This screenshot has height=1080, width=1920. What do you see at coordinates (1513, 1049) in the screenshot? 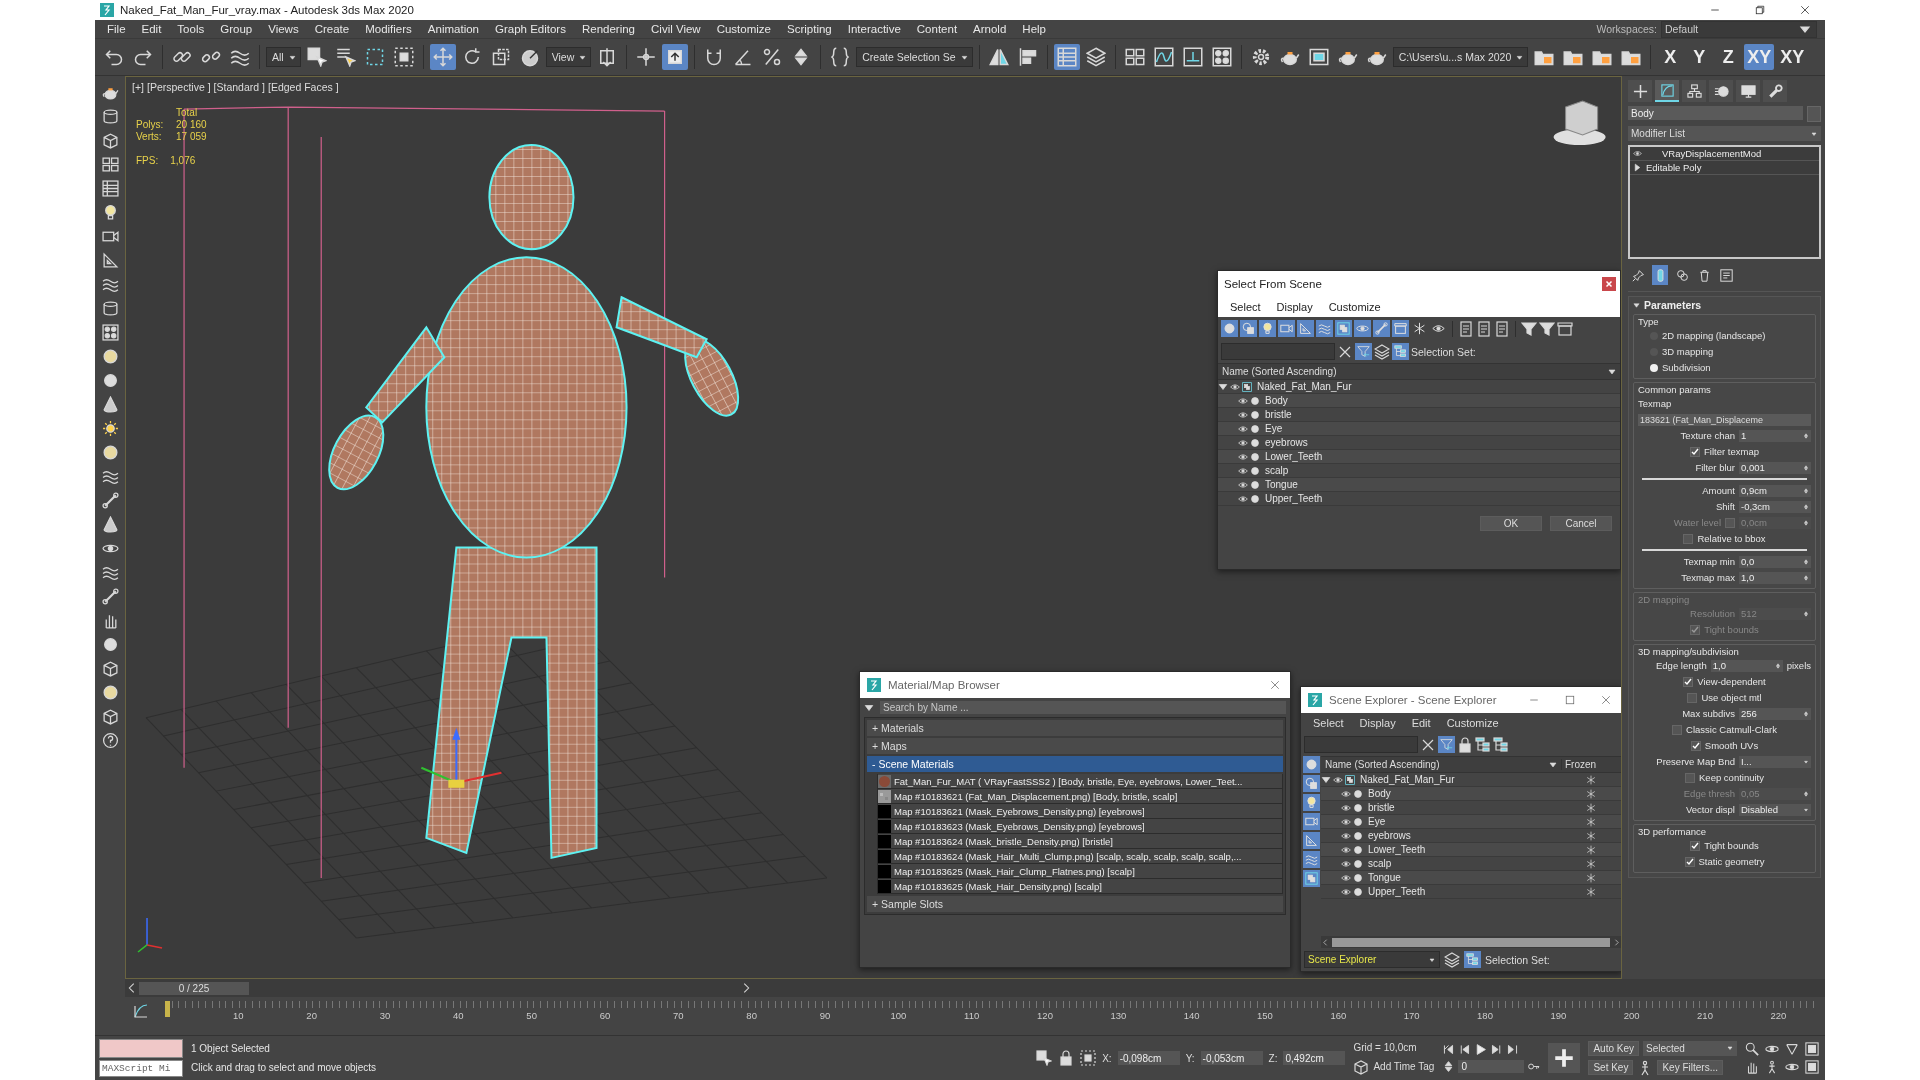
I see `skip-end-icon` at bounding box center [1513, 1049].